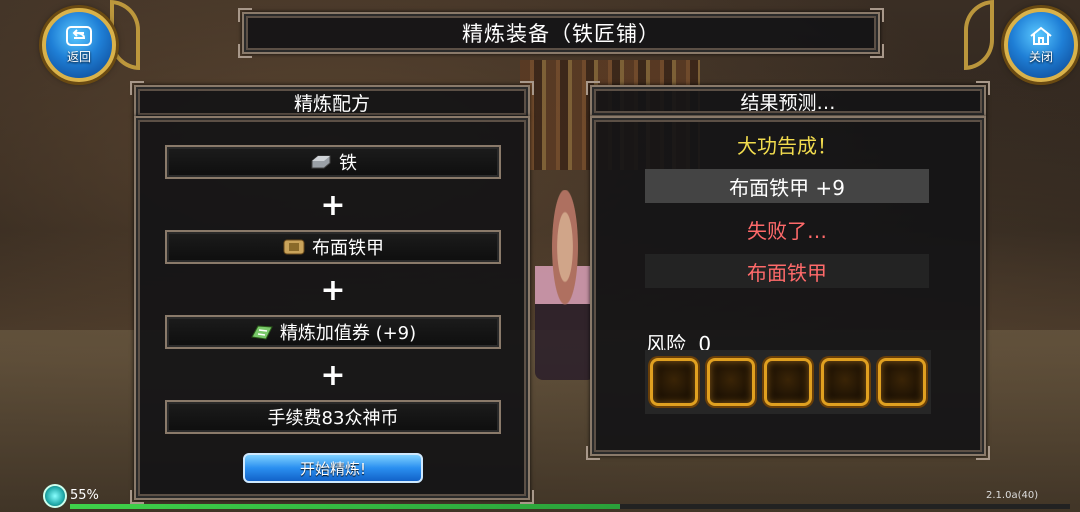 This screenshot has width=1080, height=512. I want to click on home-icon, so click(1041, 35).